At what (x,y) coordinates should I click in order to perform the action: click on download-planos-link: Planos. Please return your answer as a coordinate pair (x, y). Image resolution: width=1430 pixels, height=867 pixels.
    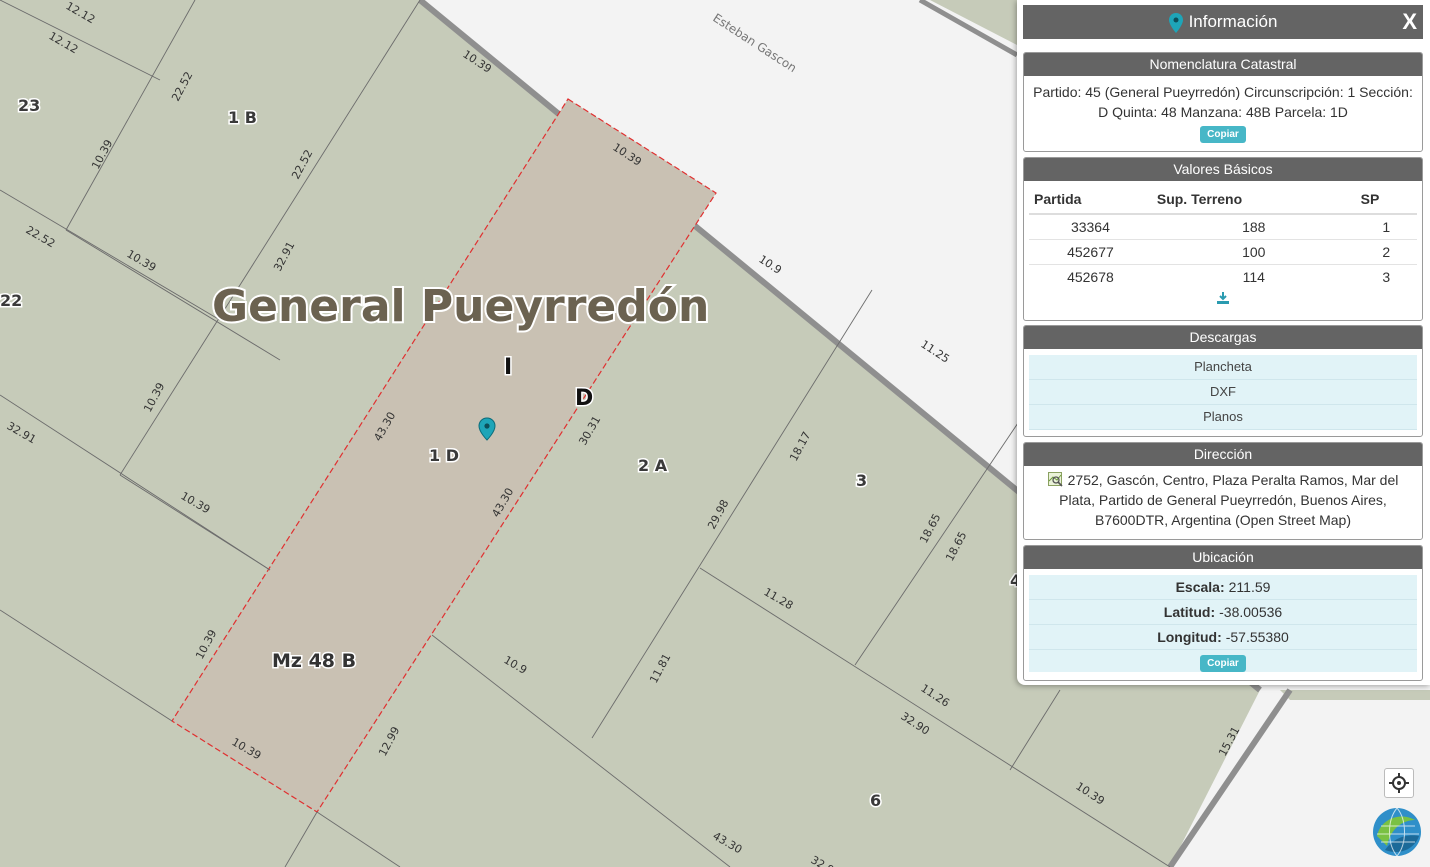
    Looking at the image, I should click on (1223, 417).